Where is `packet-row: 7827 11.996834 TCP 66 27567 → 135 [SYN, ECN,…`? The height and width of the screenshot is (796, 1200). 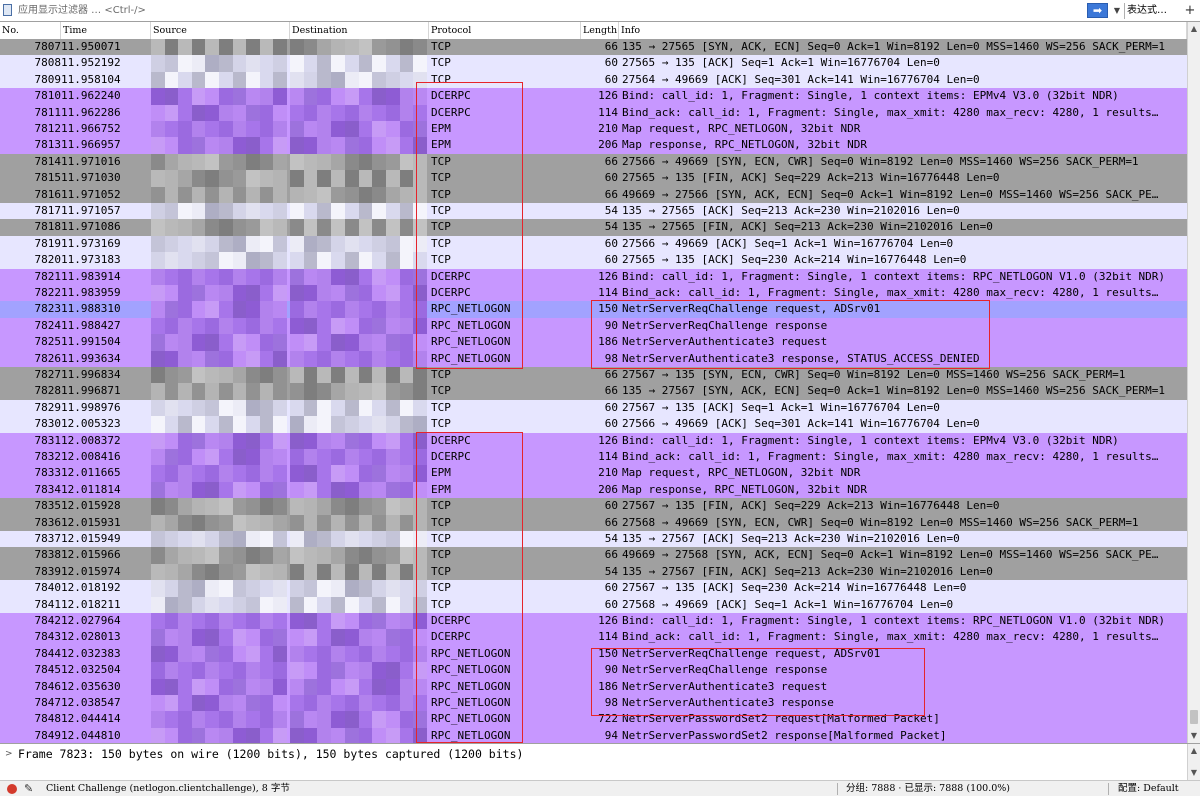
packet-row: 7827 11.996834 TCP 66 27567 → 135 [SYN, ECN,… is located at coordinates (593, 375).